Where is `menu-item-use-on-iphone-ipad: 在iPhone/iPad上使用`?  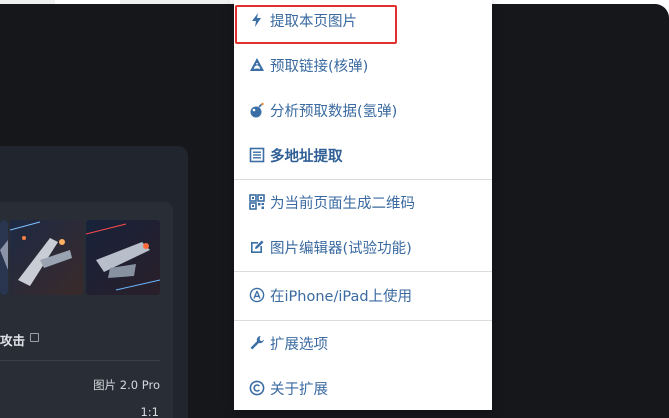 menu-item-use-on-iphone-ipad: 在iPhone/iPad上使用 is located at coordinates (363, 295).